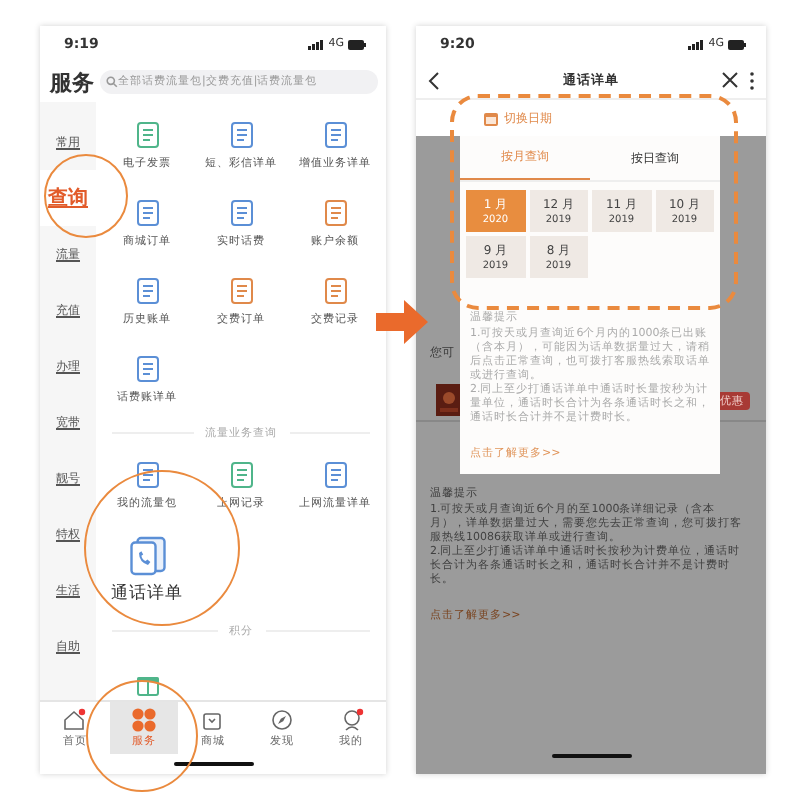  Describe the element at coordinates (111, 82) in the screenshot. I see `search-icon` at that location.